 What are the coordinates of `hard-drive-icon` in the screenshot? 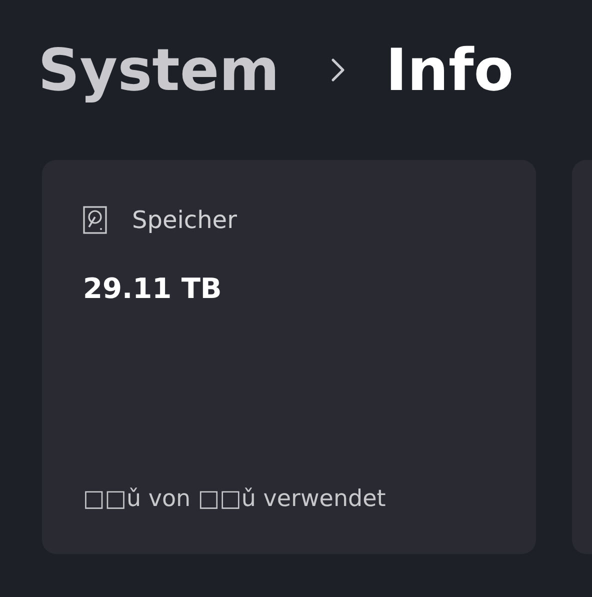 It's located at (95, 220).